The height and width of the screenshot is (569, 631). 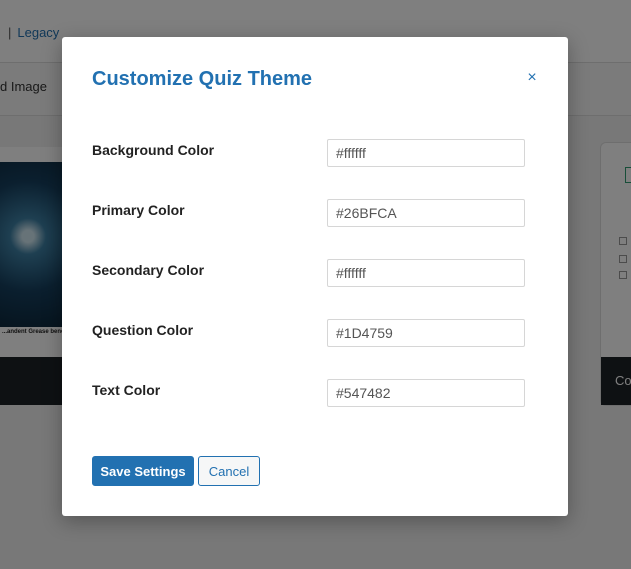 What do you see at coordinates (426, 393) in the screenshot?
I see `text-color-input` at bounding box center [426, 393].